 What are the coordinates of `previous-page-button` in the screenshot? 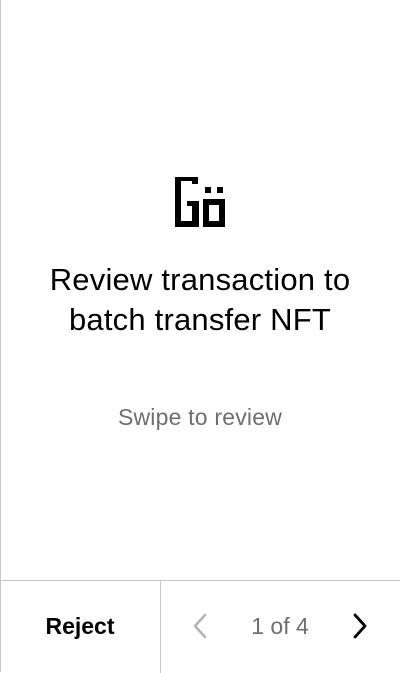 It's located at (200, 626).